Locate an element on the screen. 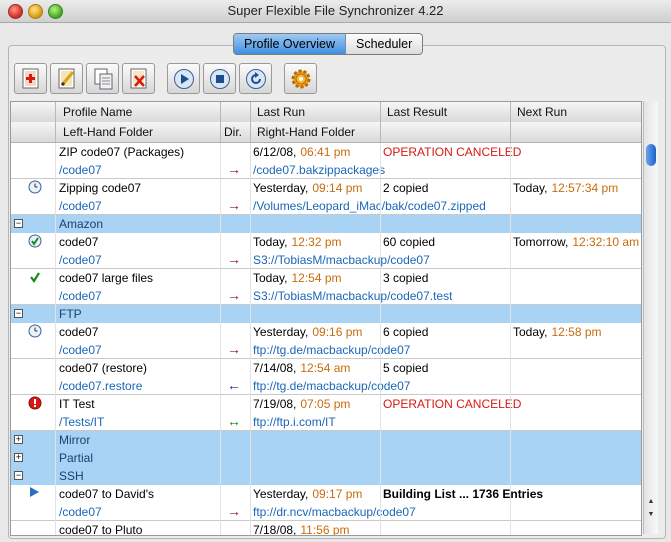 This screenshot has height=542, width=671. toolbar-separator is located at coordinates (278, 79).